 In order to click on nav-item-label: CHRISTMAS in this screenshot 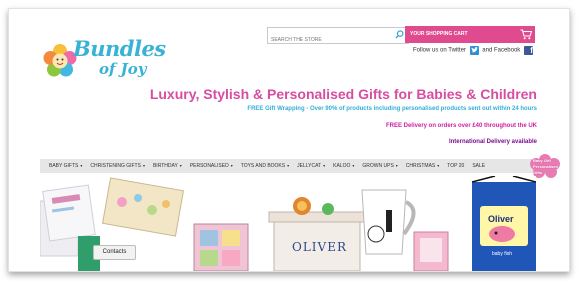, I will do `click(420, 166)`.